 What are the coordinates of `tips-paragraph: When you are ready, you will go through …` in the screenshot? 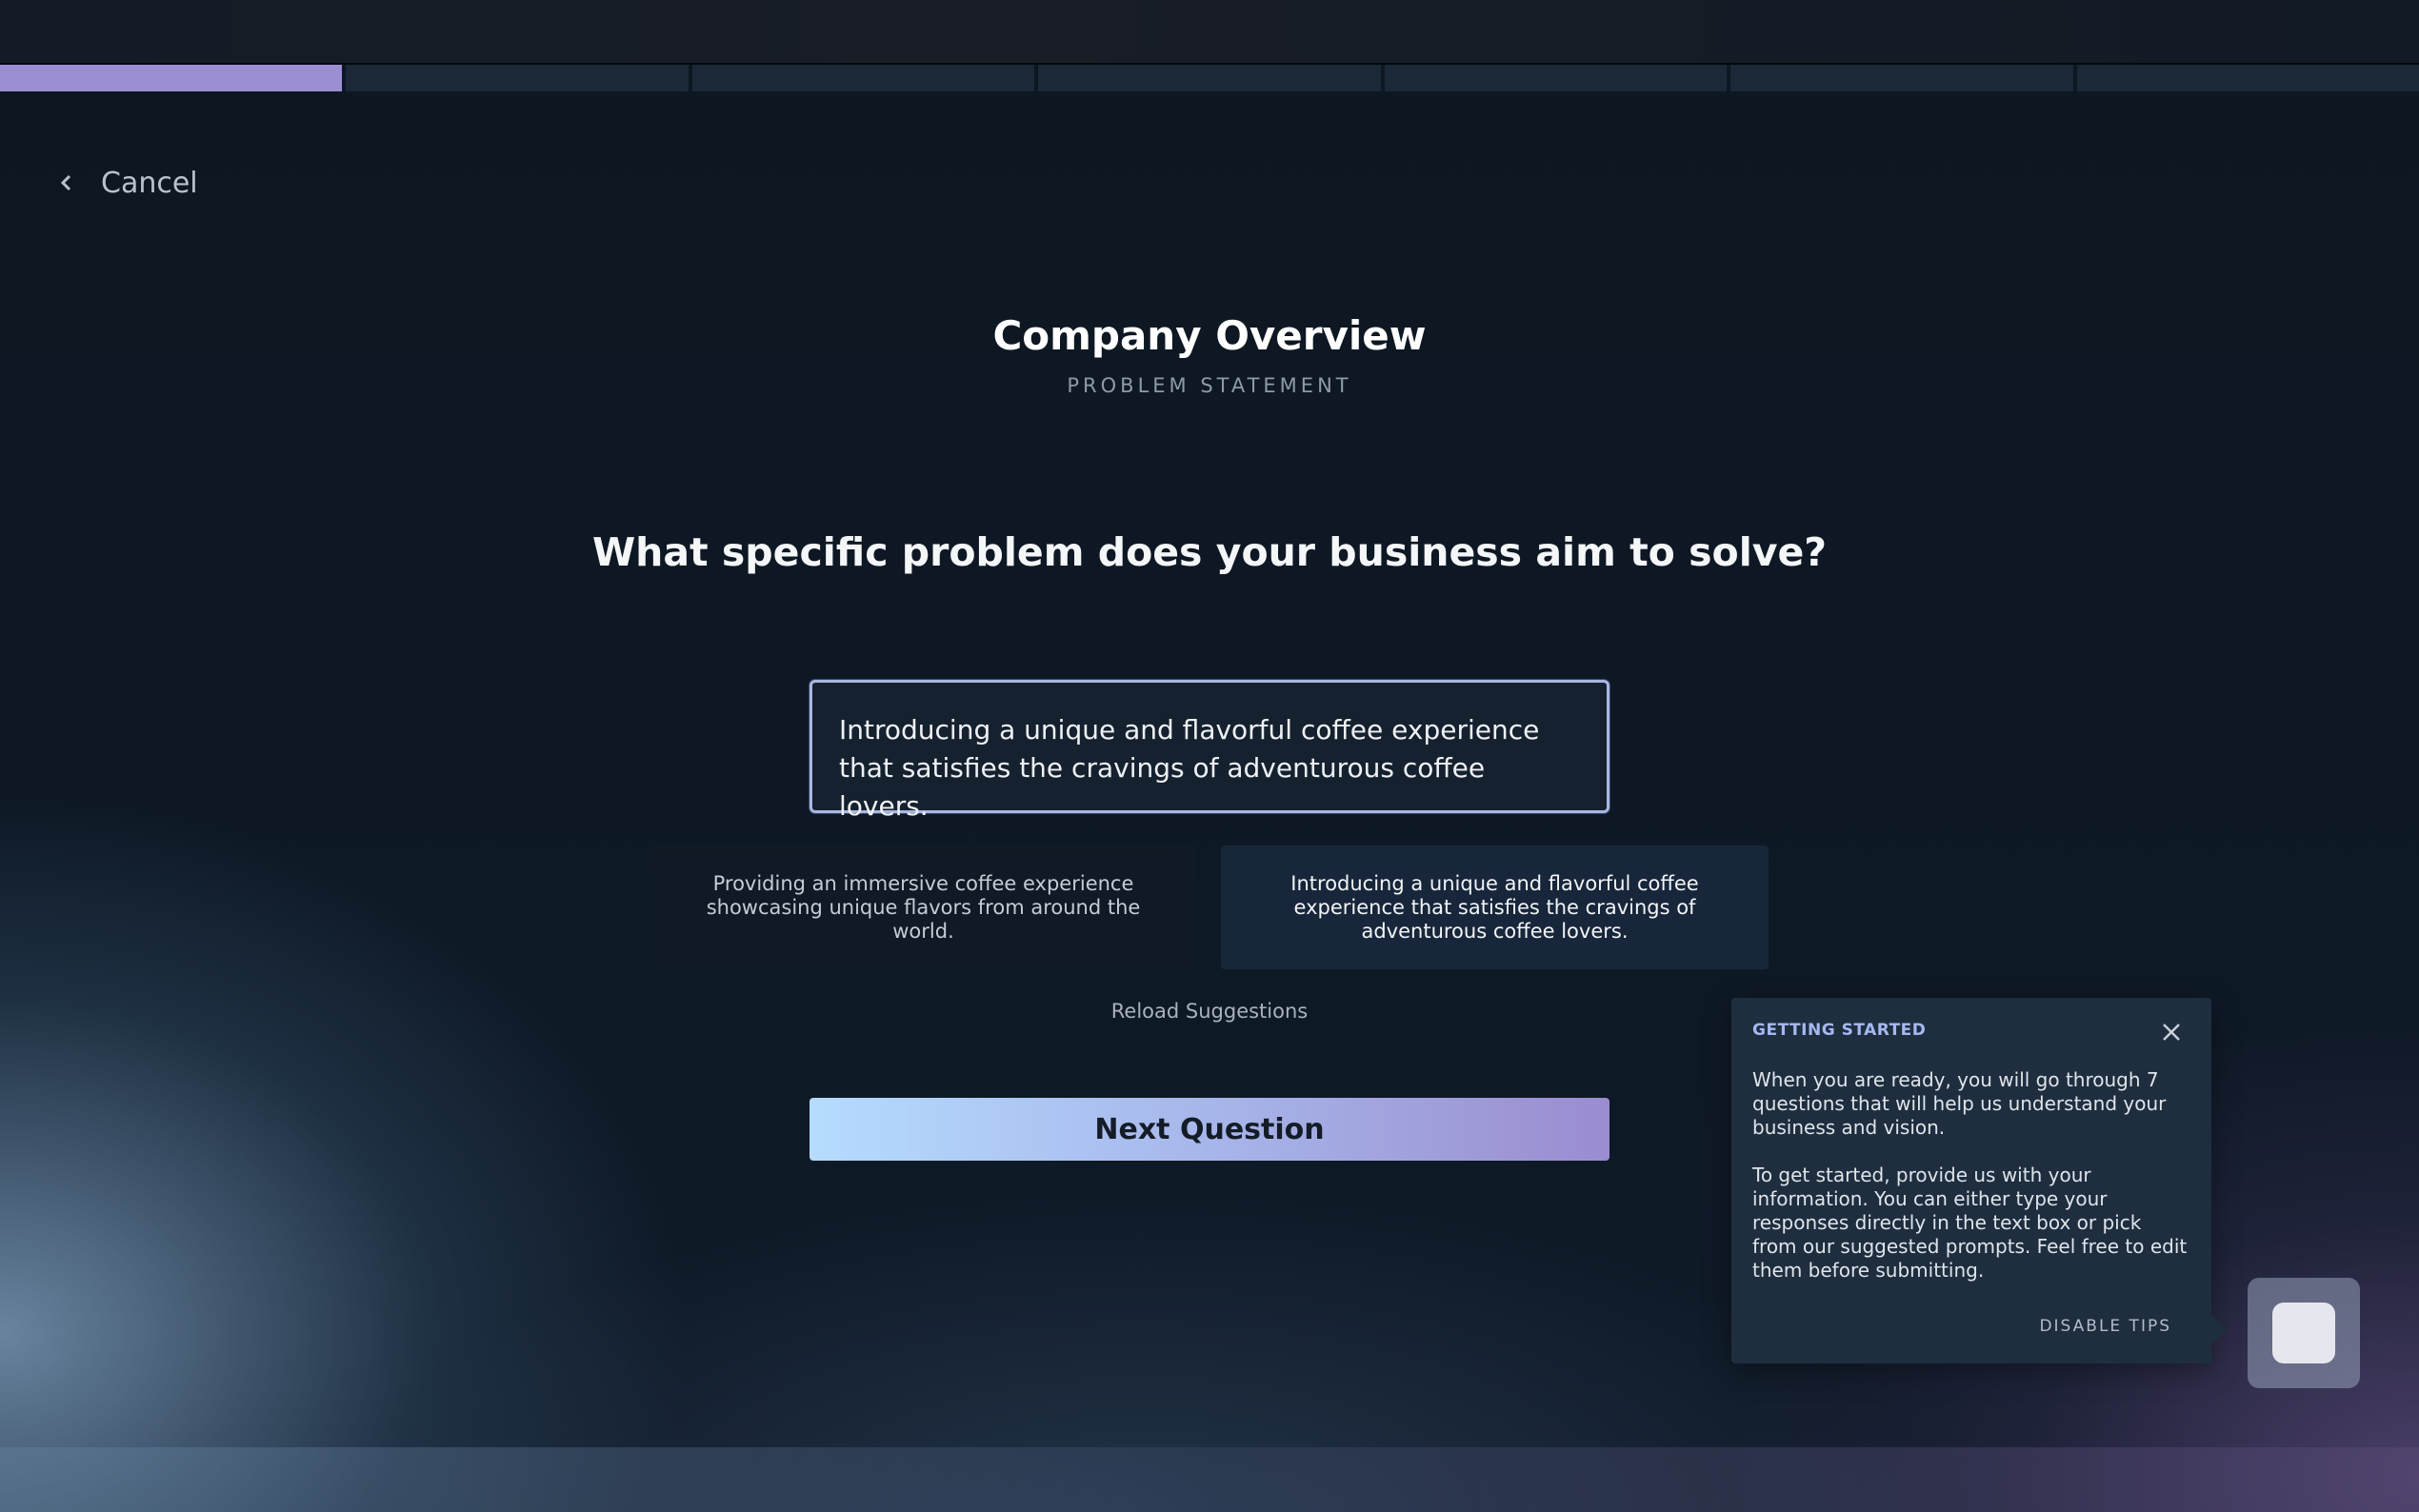 It's located at (1959, 1103).